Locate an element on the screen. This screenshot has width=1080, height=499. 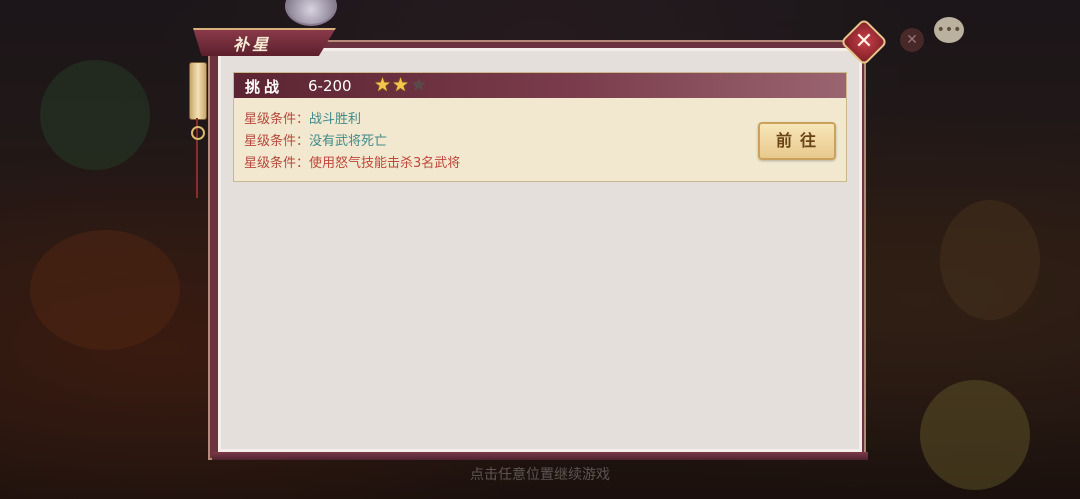
star-condition: 星级条件：战斗胜利 is located at coordinates (302, 117).